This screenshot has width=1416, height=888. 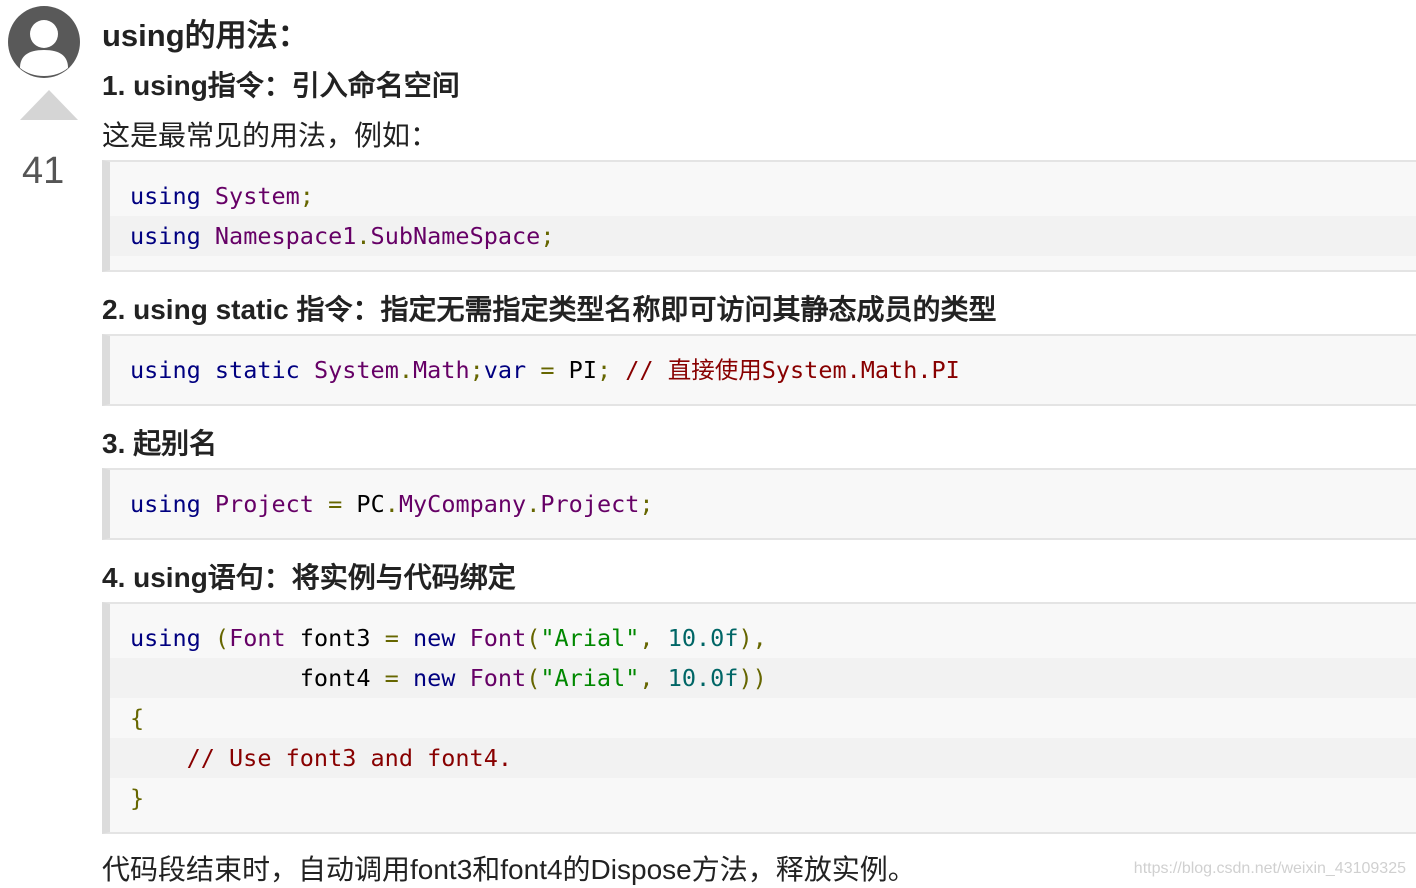 I want to click on vote-count: 41, so click(x=43, y=171).